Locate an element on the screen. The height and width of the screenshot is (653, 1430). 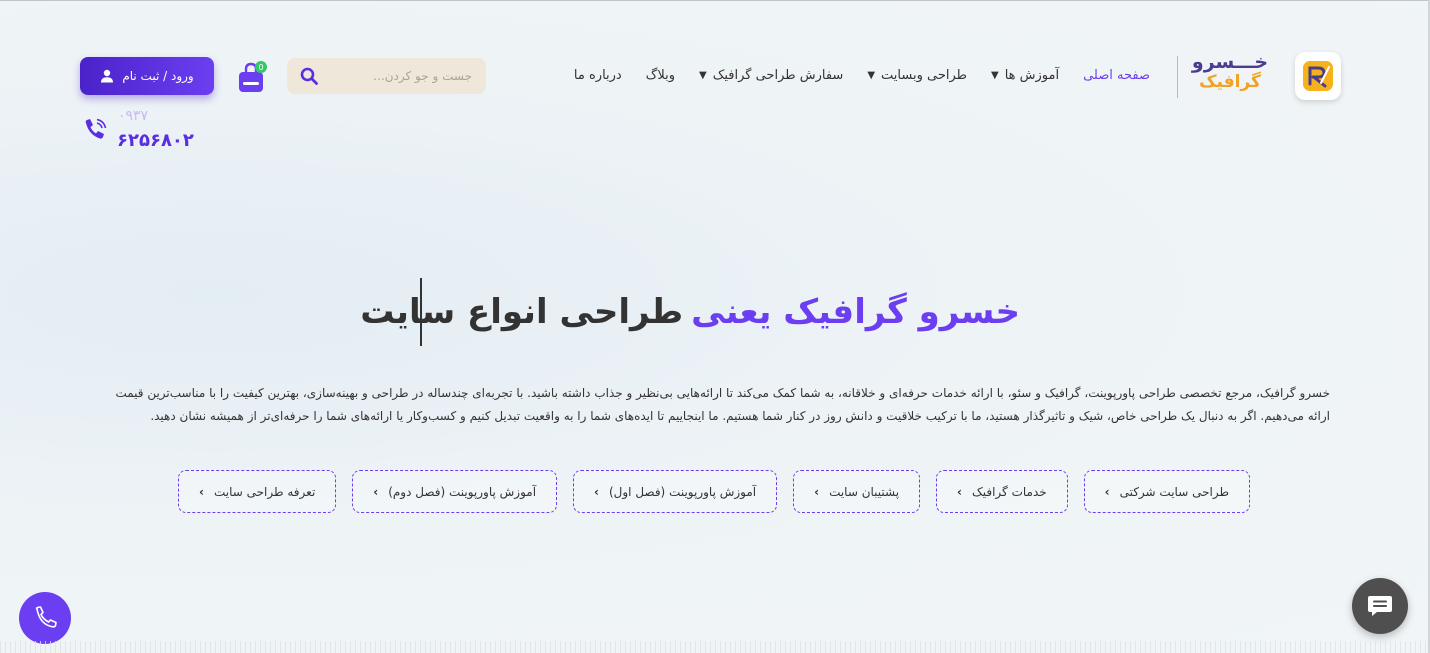
chip-label: تعرفه طراحی سایت is located at coordinates (264, 491).